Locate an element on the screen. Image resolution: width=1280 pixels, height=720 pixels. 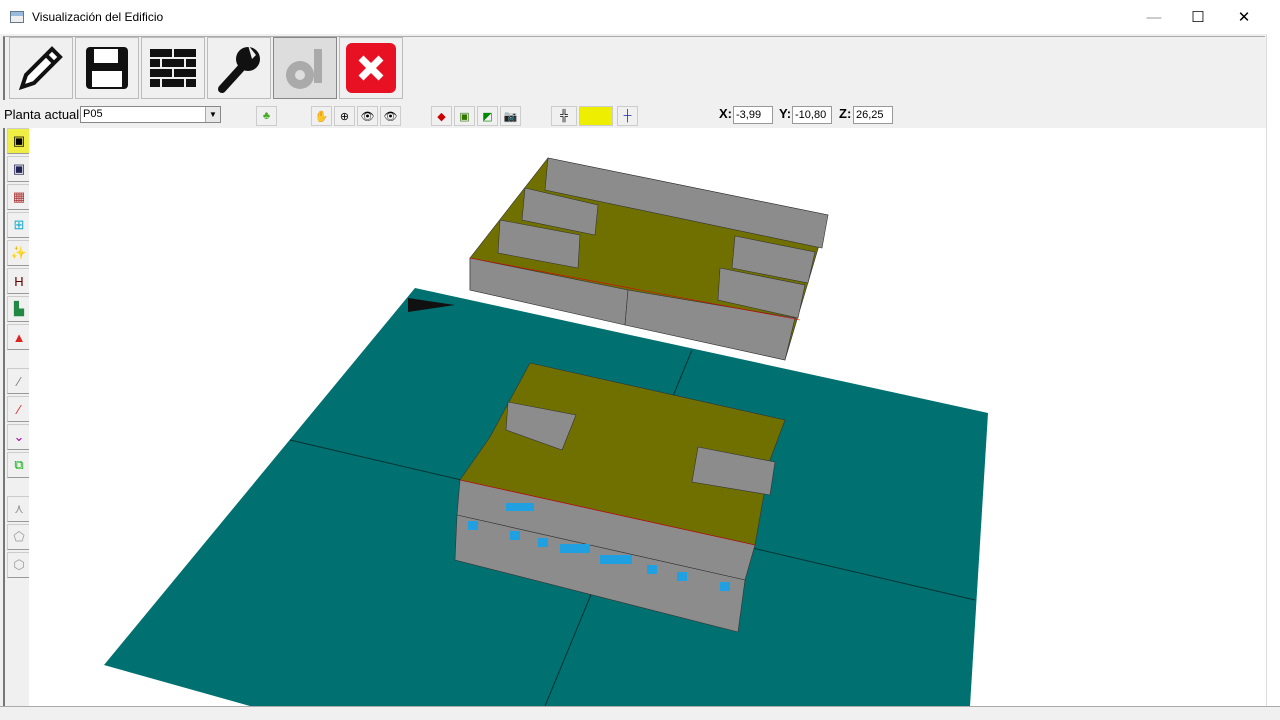
edit-button is located at coordinates (41, 68).